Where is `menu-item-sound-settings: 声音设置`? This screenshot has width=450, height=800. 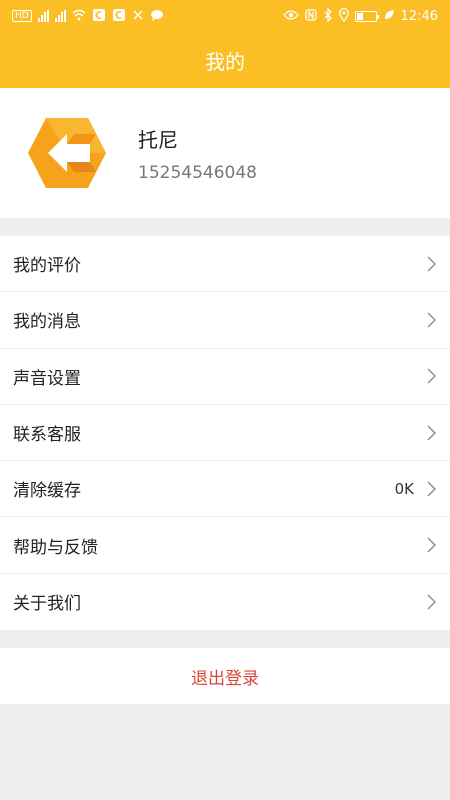
menu-item-sound-settings: 声音设置 is located at coordinates (225, 377).